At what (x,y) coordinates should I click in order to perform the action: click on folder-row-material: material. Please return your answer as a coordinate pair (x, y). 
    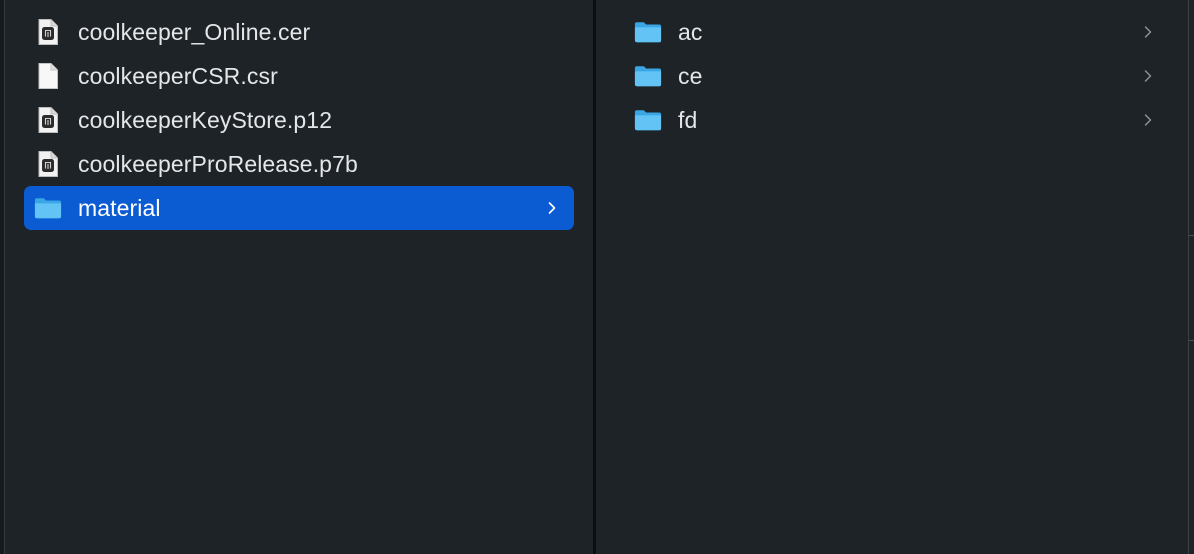
    Looking at the image, I should click on (299, 208).